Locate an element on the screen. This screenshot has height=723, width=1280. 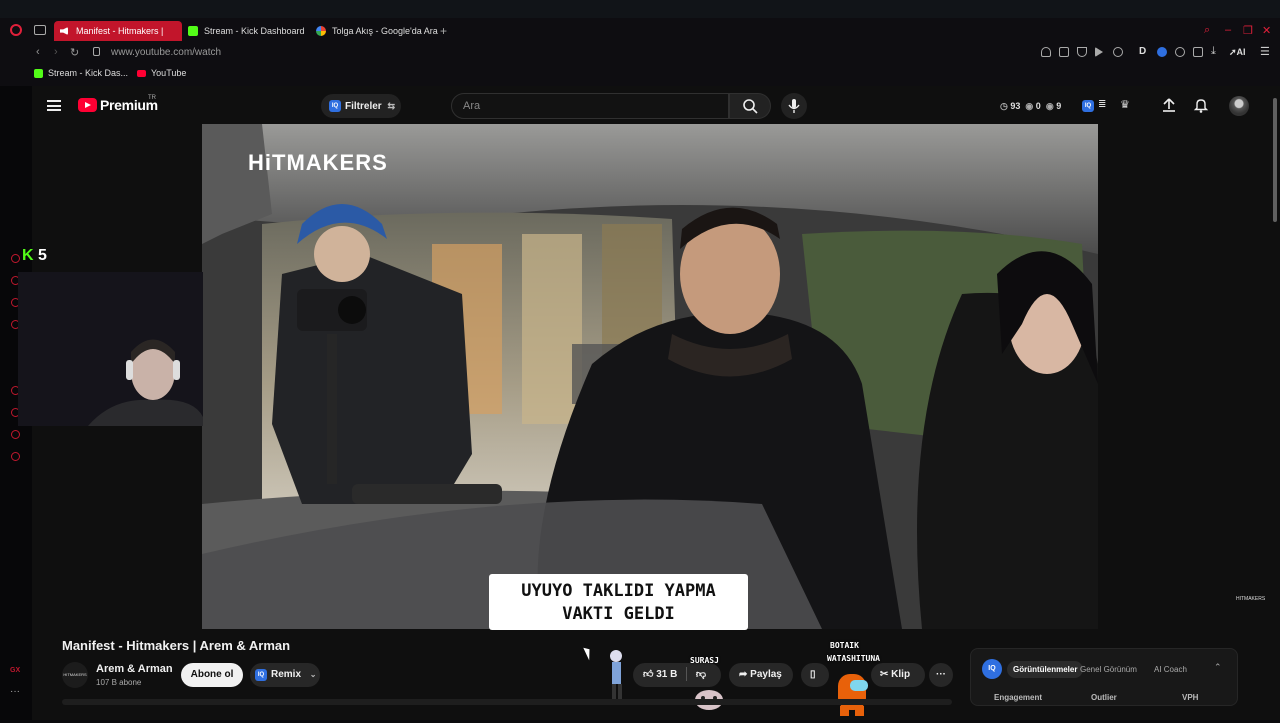
tab-label: Manifest - Hitmakers | is located at coordinates (120, 31).